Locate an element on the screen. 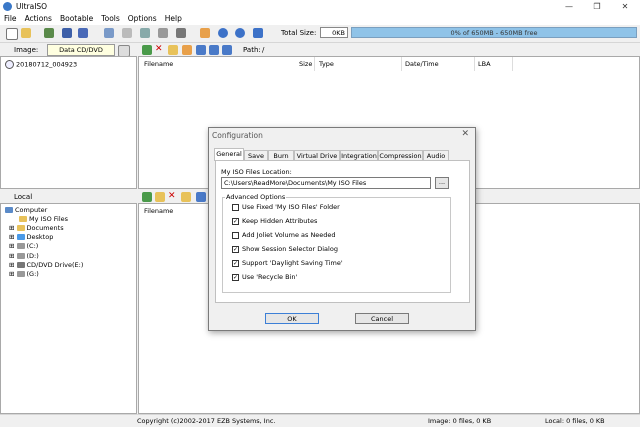 Image resolution: width=640 pixels, height=427 pixels. up-icon is located at coordinates (147, 50).